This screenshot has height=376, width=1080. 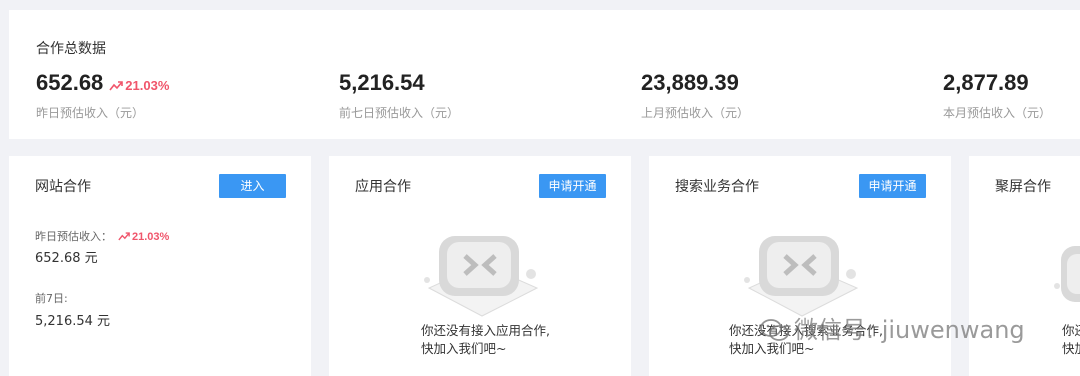 What do you see at coordinates (695, 95) in the screenshot?
I see `metric-last-month: 23,889.39 上月预估收入（元）` at bounding box center [695, 95].